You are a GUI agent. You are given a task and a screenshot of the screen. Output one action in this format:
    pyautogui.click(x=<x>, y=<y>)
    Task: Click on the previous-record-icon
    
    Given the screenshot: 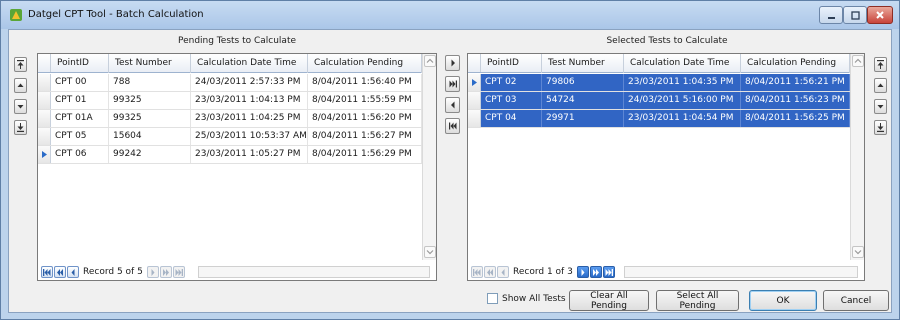 What is the action you would take?
    pyautogui.click(x=73, y=272)
    